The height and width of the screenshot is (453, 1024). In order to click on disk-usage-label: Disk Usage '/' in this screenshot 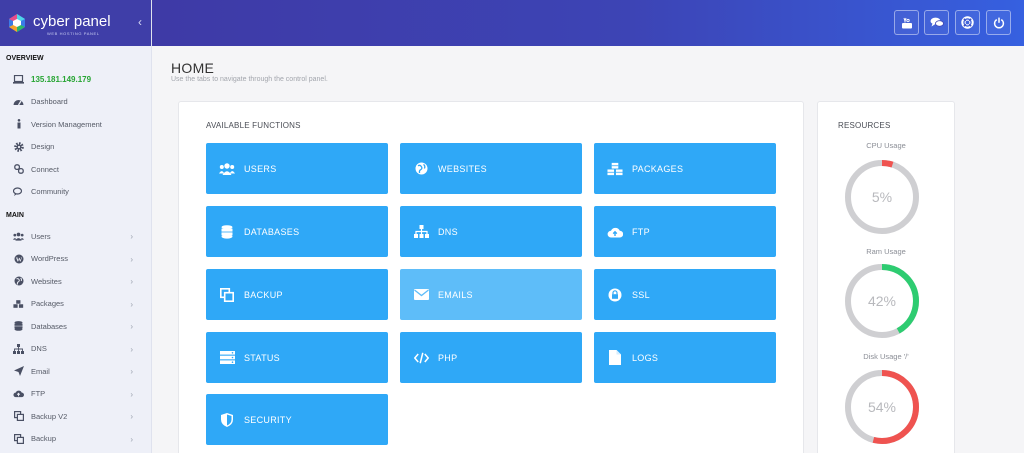, I will do `click(886, 356)`.